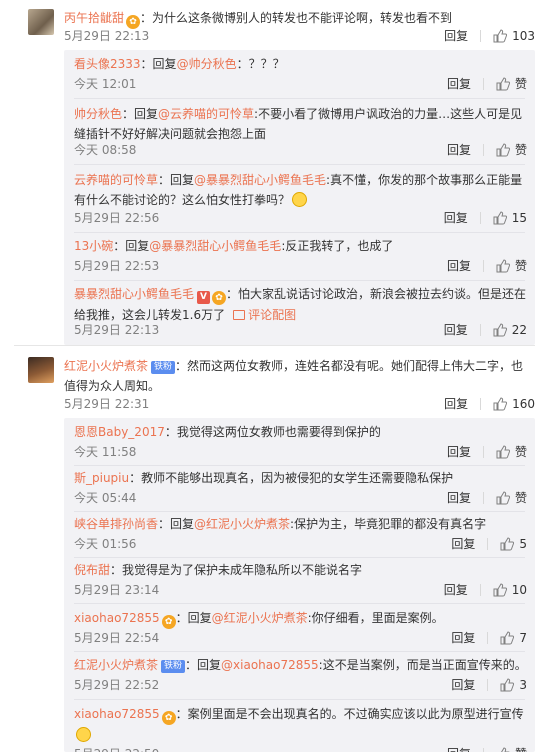 The height and width of the screenshot is (752, 549). I want to click on reply-author: 恩恩Baby_2017, so click(119, 432).